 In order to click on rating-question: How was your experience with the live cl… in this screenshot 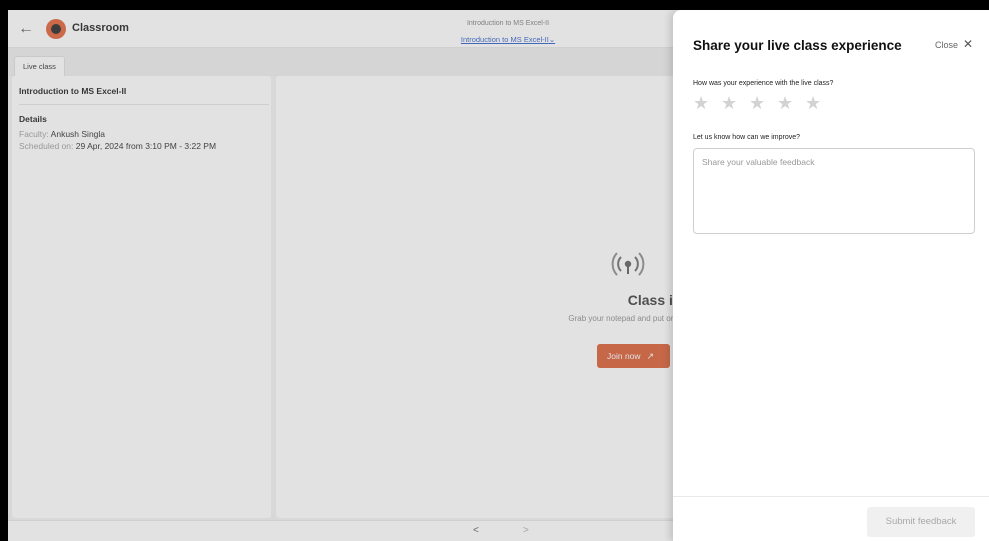, I will do `click(763, 83)`.